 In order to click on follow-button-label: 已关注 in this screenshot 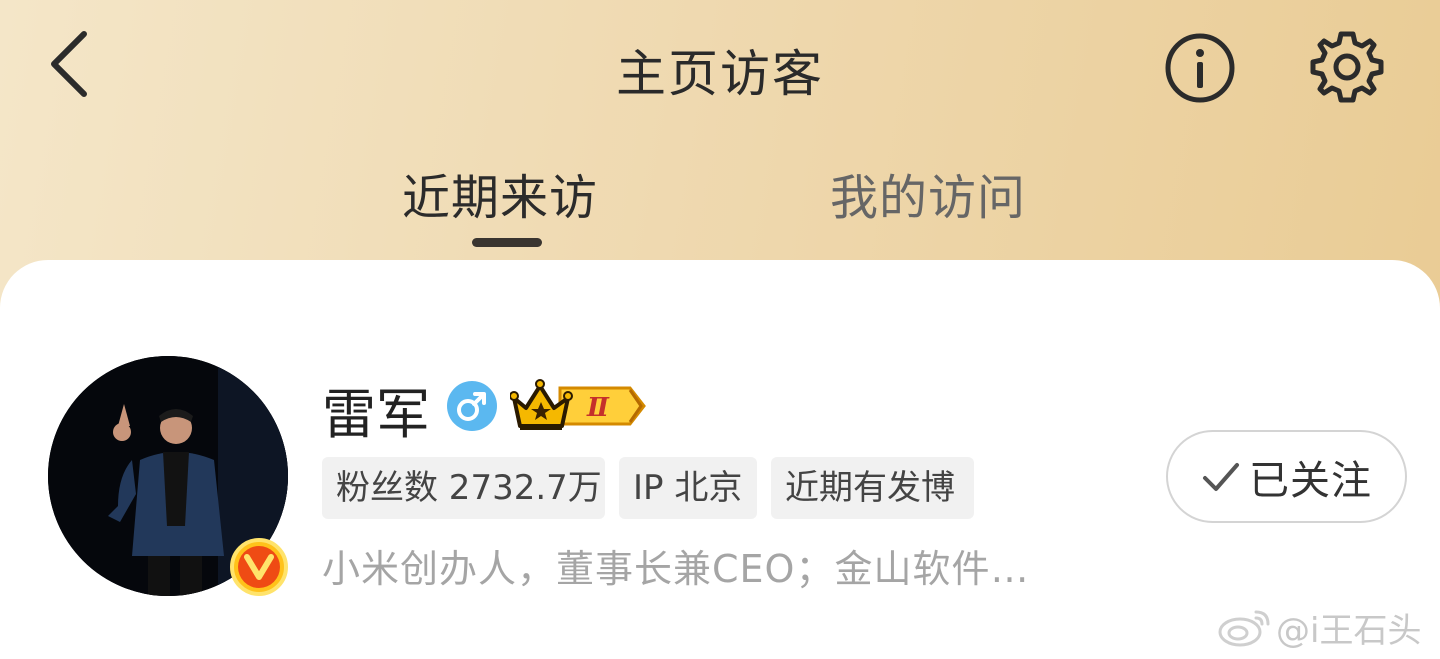, I will do `click(1310, 480)`.